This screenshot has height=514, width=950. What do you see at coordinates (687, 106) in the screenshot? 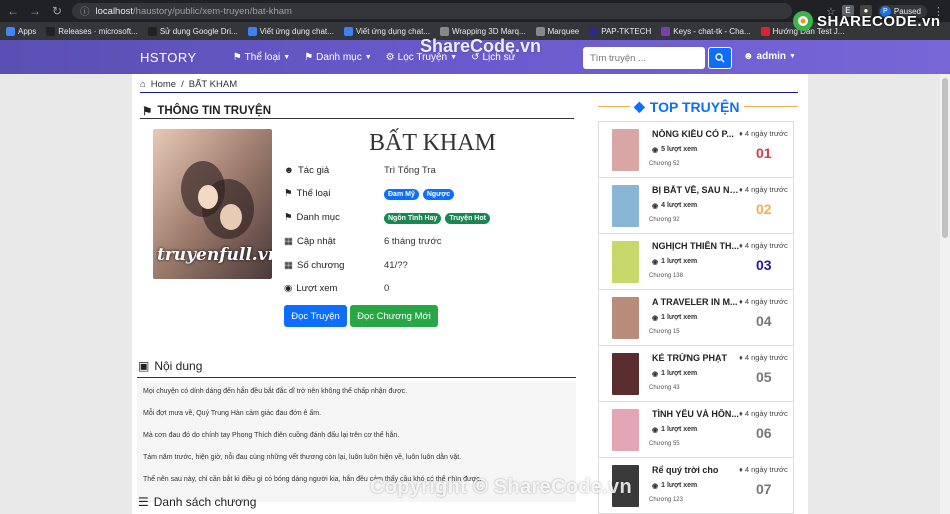
I see `top-stories-title: ◆ TOP TRUYỆN` at bounding box center [687, 106].